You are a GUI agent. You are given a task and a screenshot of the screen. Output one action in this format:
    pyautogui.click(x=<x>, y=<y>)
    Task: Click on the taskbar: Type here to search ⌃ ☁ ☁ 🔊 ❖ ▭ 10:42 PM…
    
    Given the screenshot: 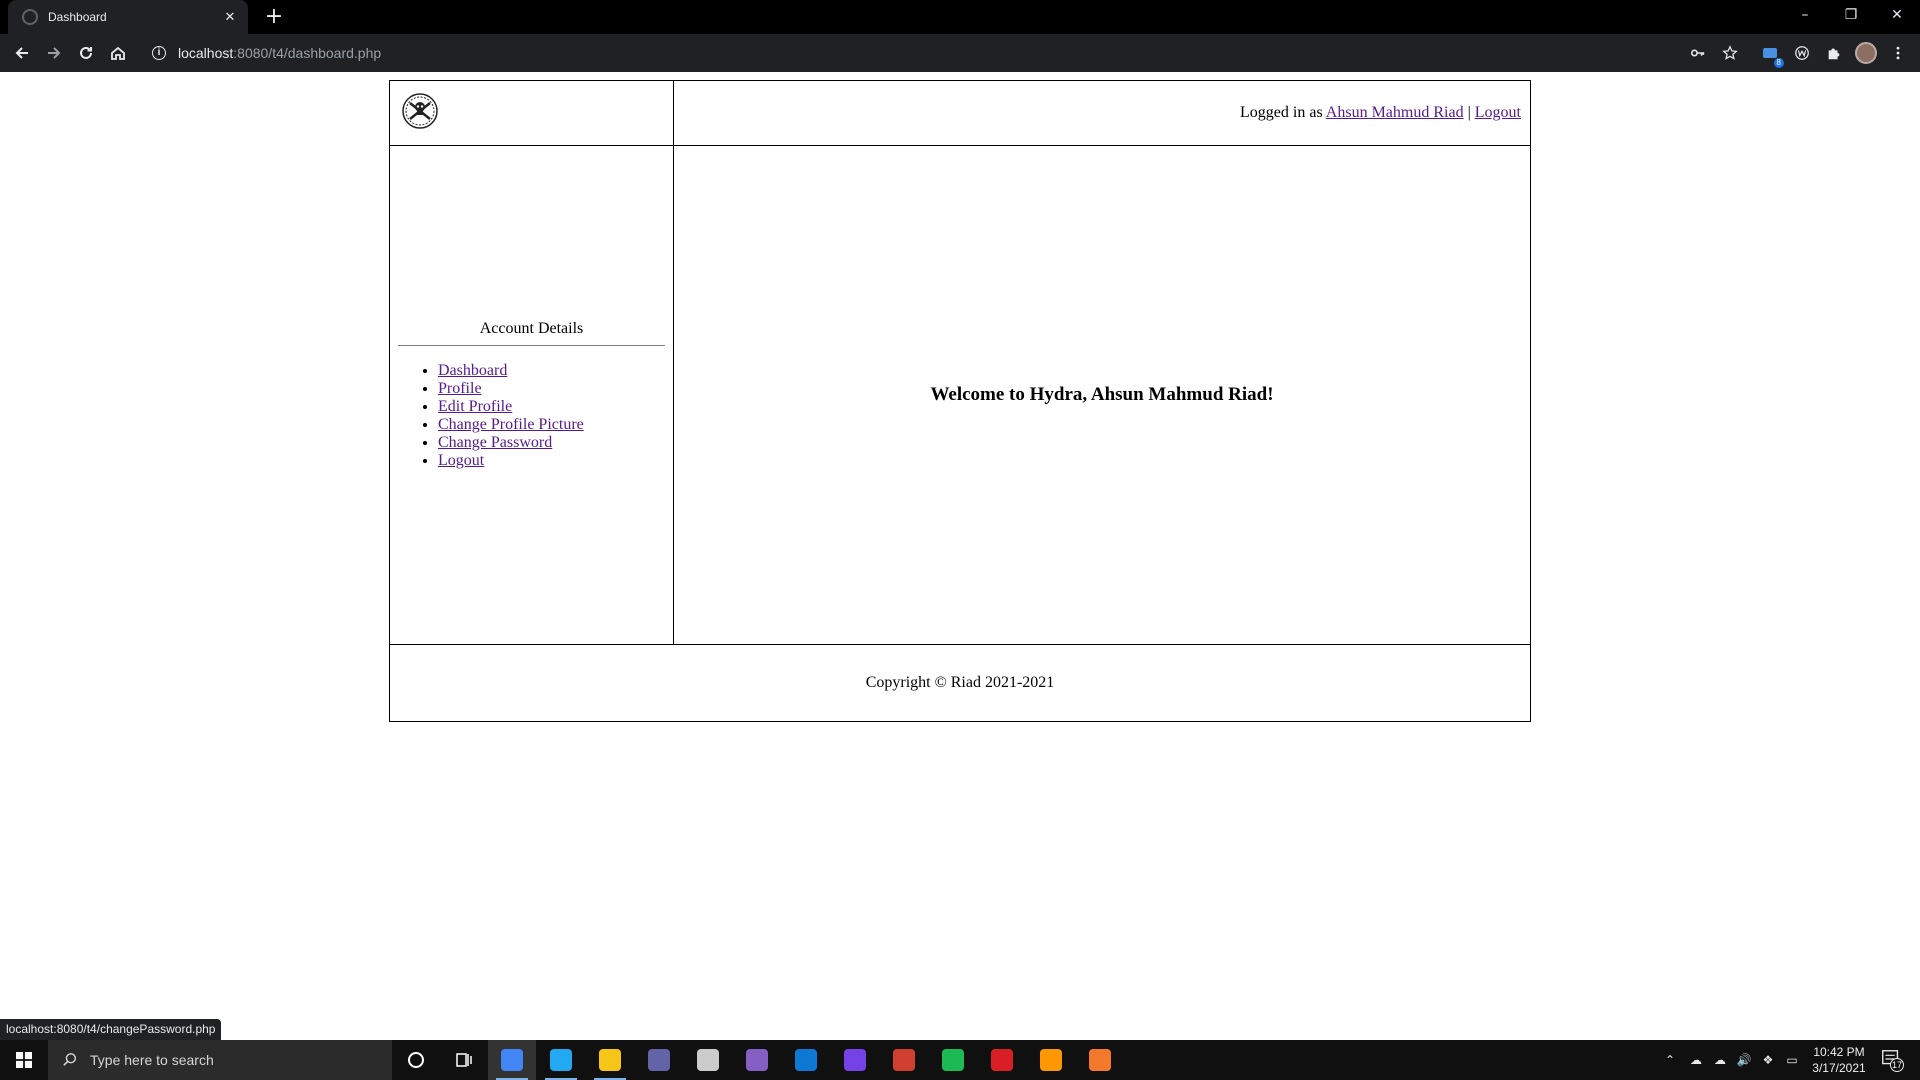 What is the action you would take?
    pyautogui.click(x=960, y=1060)
    